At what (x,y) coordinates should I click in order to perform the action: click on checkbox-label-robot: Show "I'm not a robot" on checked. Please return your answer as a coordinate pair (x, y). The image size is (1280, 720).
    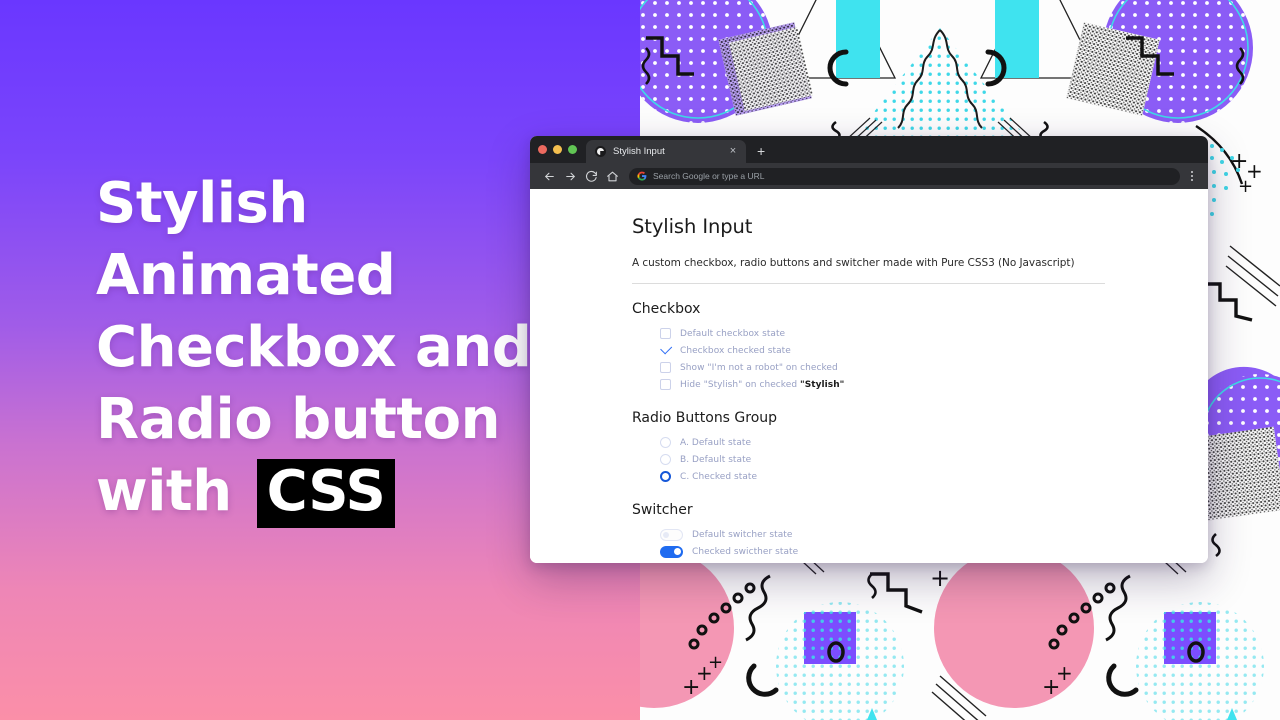
    Looking at the image, I should click on (759, 367).